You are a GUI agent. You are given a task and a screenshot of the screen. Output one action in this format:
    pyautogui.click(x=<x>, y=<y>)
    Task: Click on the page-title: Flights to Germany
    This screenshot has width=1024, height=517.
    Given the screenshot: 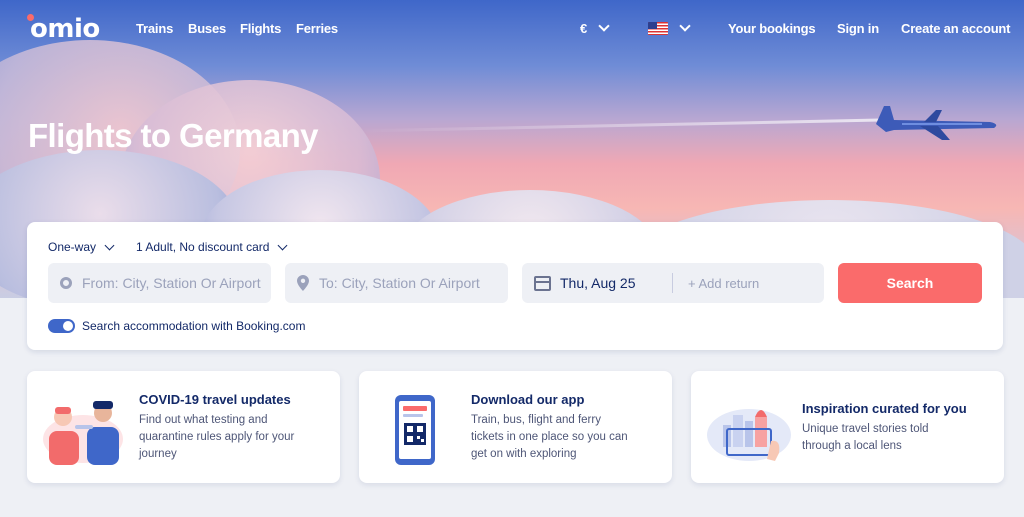 What is the action you would take?
    pyautogui.click(x=173, y=135)
    